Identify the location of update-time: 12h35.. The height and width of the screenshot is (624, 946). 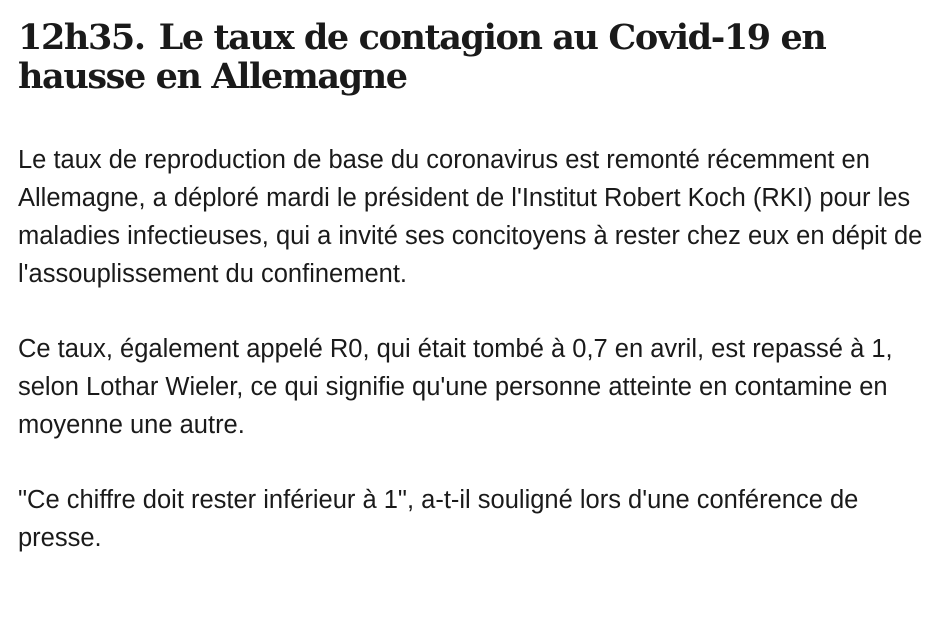
(82, 37).